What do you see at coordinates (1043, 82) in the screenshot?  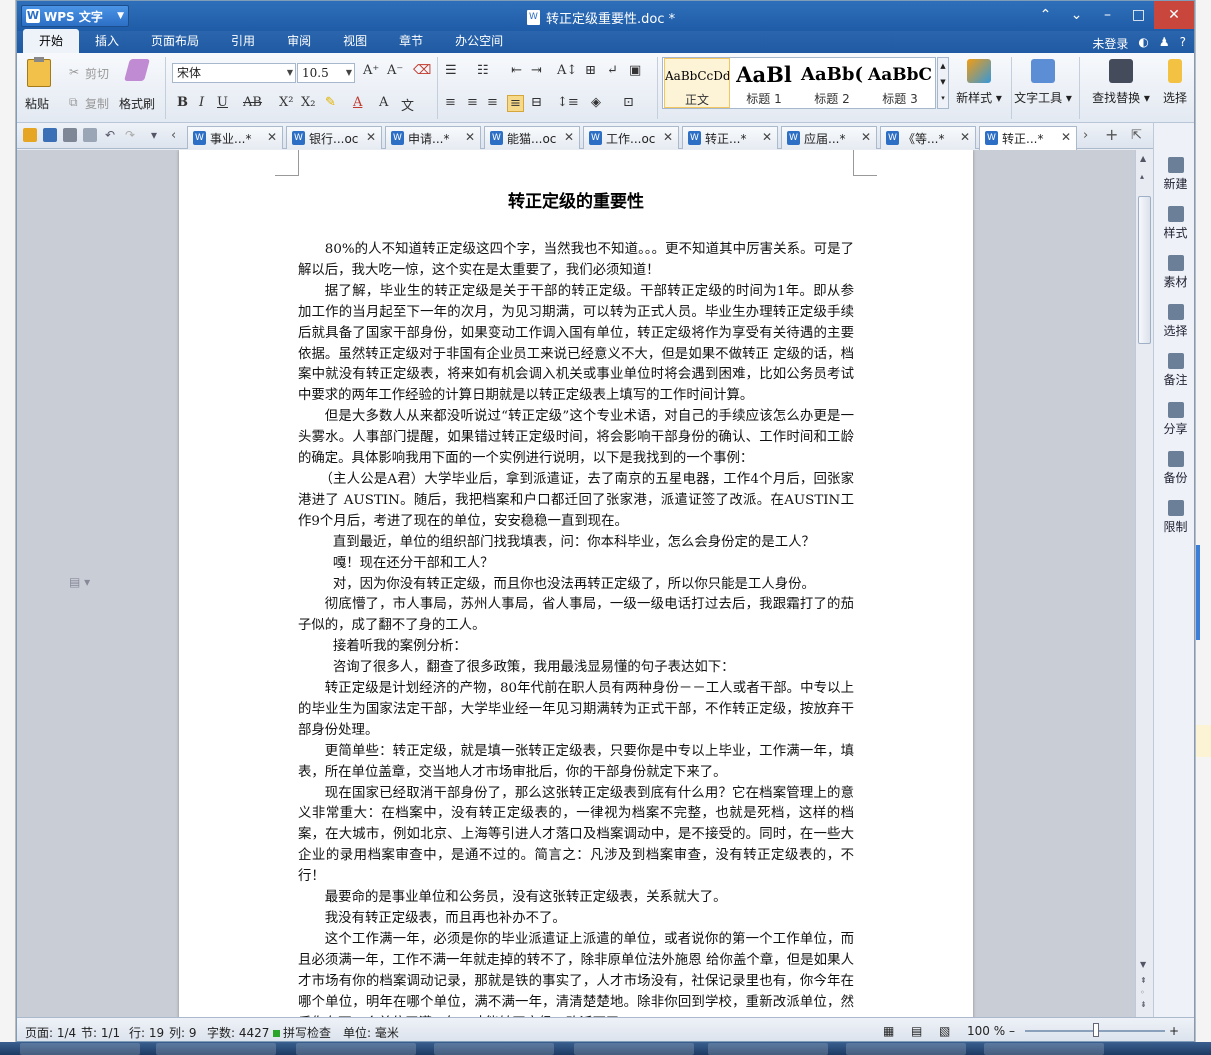 I see `text-tools-button: 文字工具 ▾` at bounding box center [1043, 82].